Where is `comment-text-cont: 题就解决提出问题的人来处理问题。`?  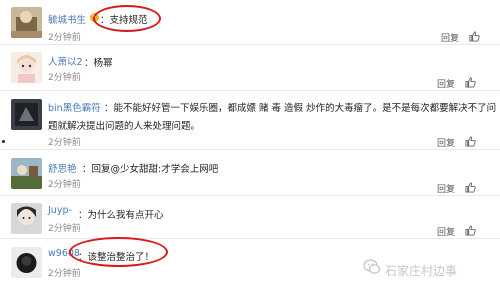 comment-text-cont: 题就解决提出问题的人来处理问题。 is located at coordinates (124, 126).